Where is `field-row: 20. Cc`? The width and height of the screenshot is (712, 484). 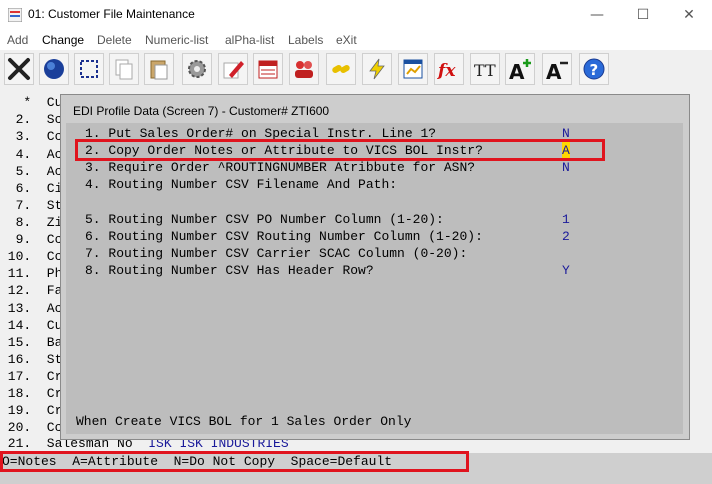
field-row: 20. Cc is located at coordinates (31, 427).